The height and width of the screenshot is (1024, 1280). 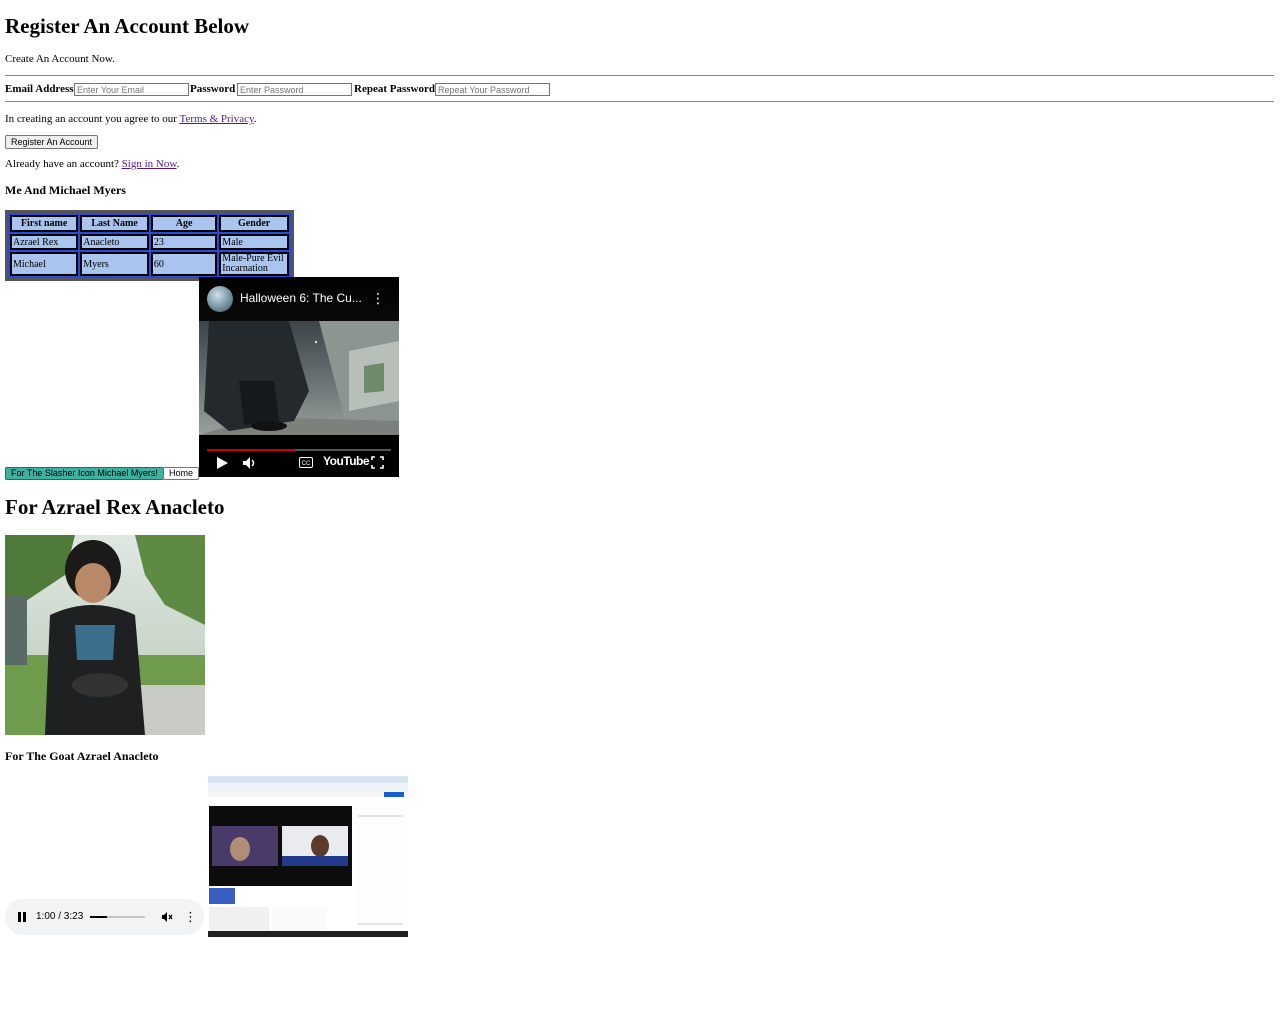 I want to click on signin-link: Sign in Now, so click(x=149, y=164).